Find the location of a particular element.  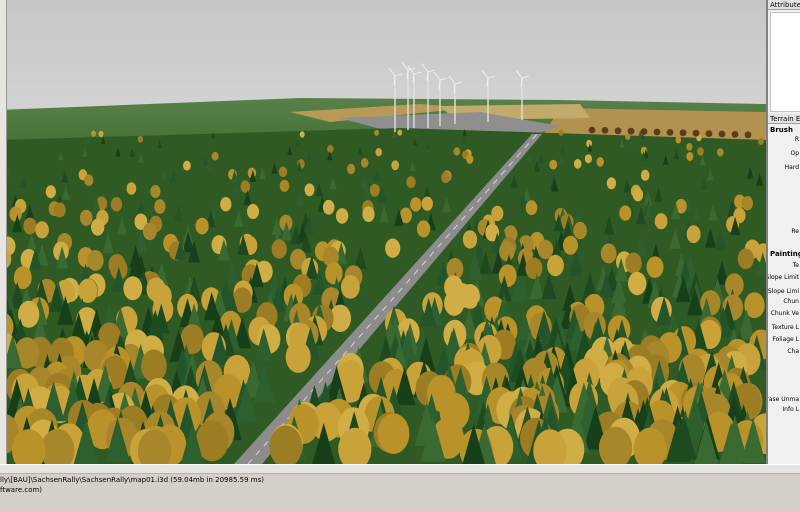

log-line-url: ftware.com) is located at coordinates (21, 490).